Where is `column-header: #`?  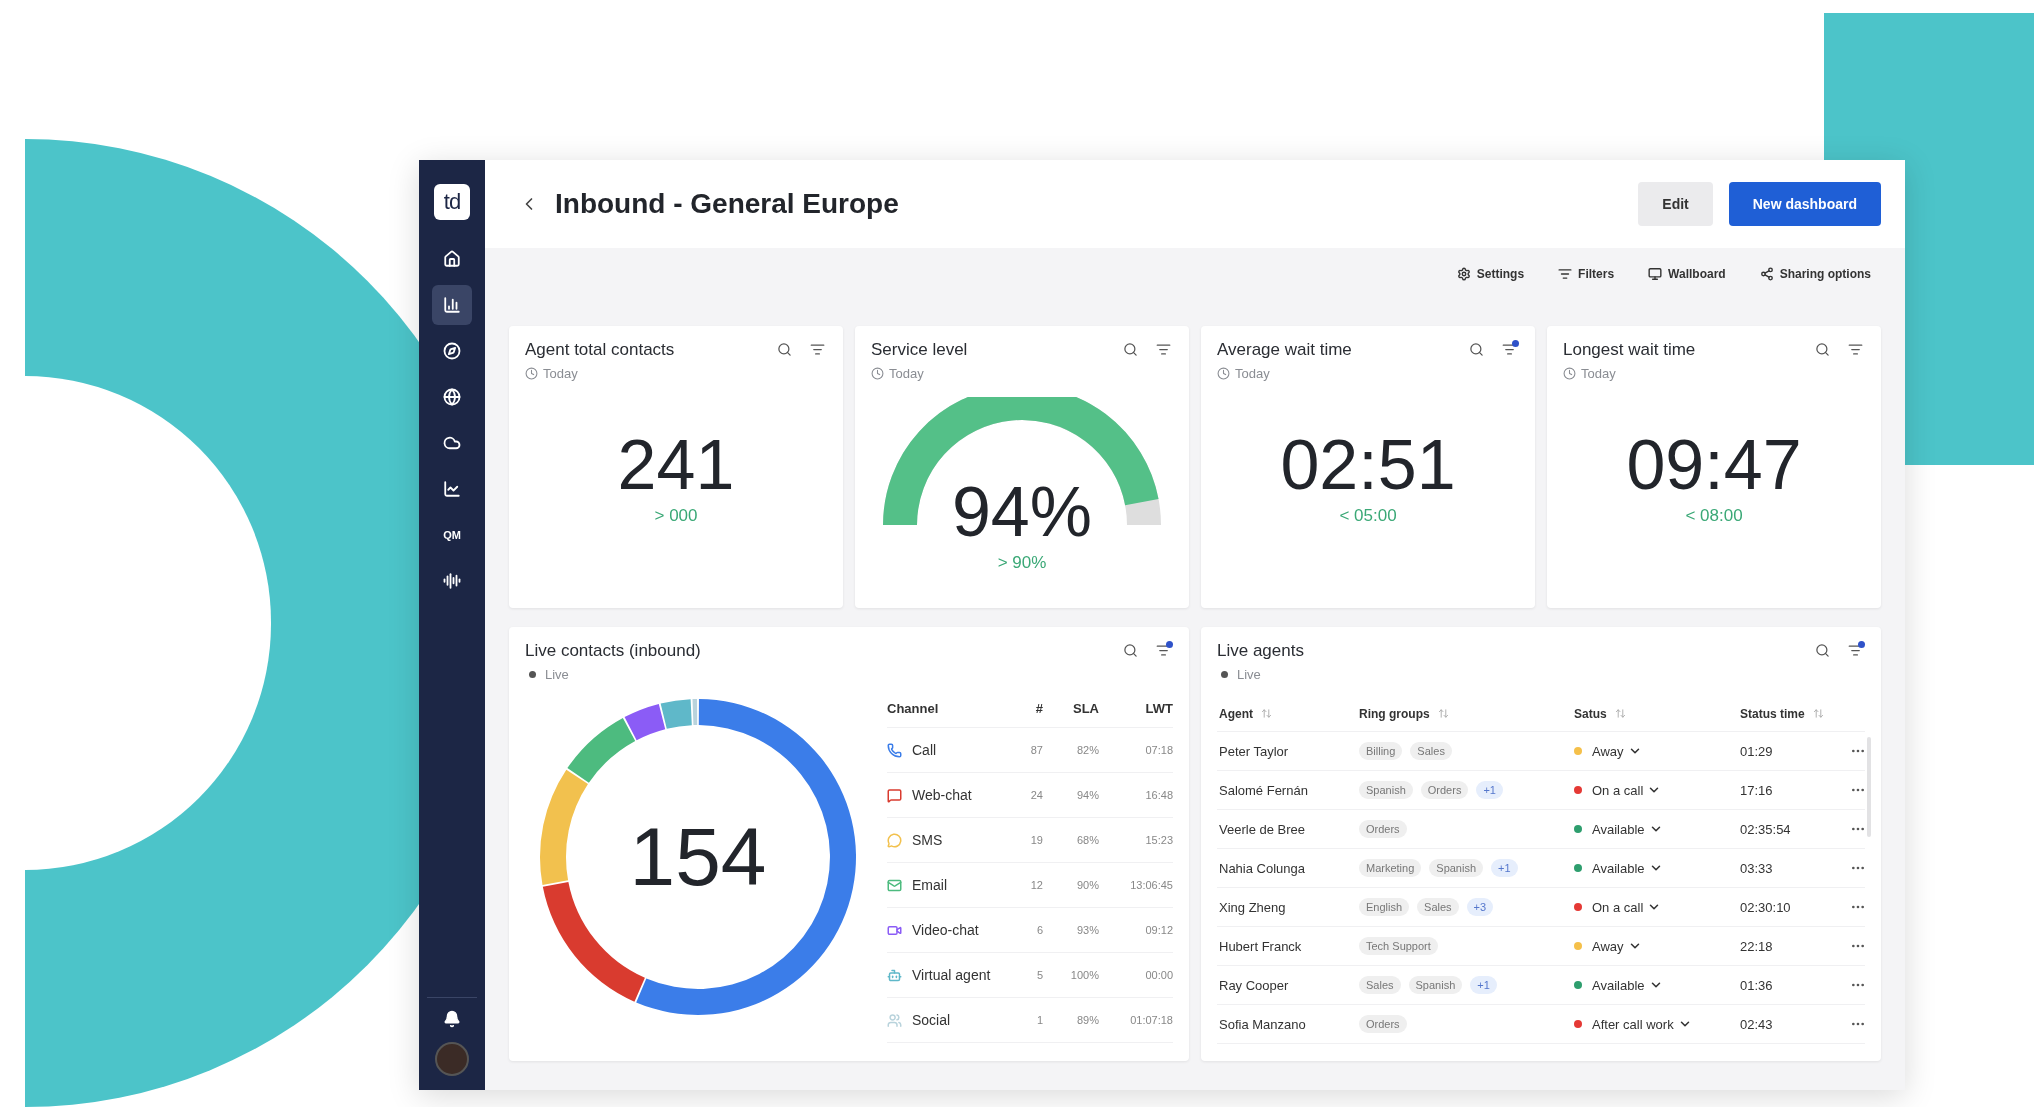
column-header: # is located at coordinates (1038, 708).